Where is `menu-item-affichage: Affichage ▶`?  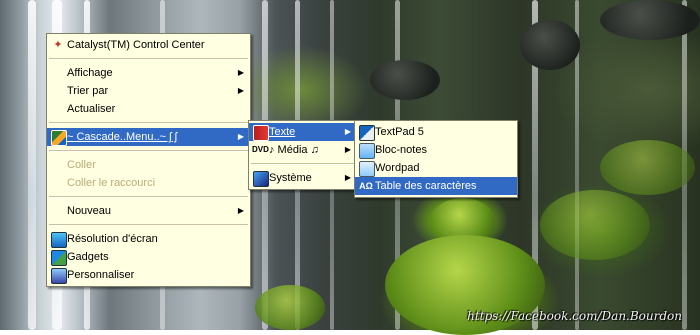
menu-item-affichage: Affichage ▶ is located at coordinates (148, 73).